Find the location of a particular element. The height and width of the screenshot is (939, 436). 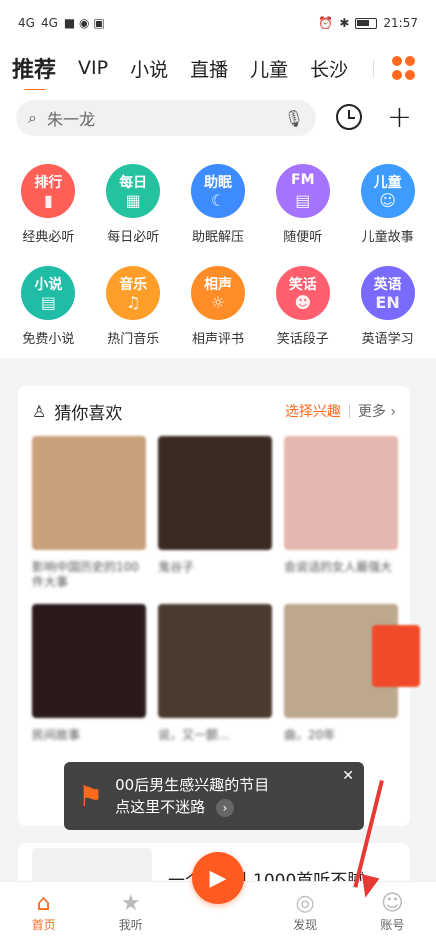

signal-2: 4G is located at coordinates (49, 23).